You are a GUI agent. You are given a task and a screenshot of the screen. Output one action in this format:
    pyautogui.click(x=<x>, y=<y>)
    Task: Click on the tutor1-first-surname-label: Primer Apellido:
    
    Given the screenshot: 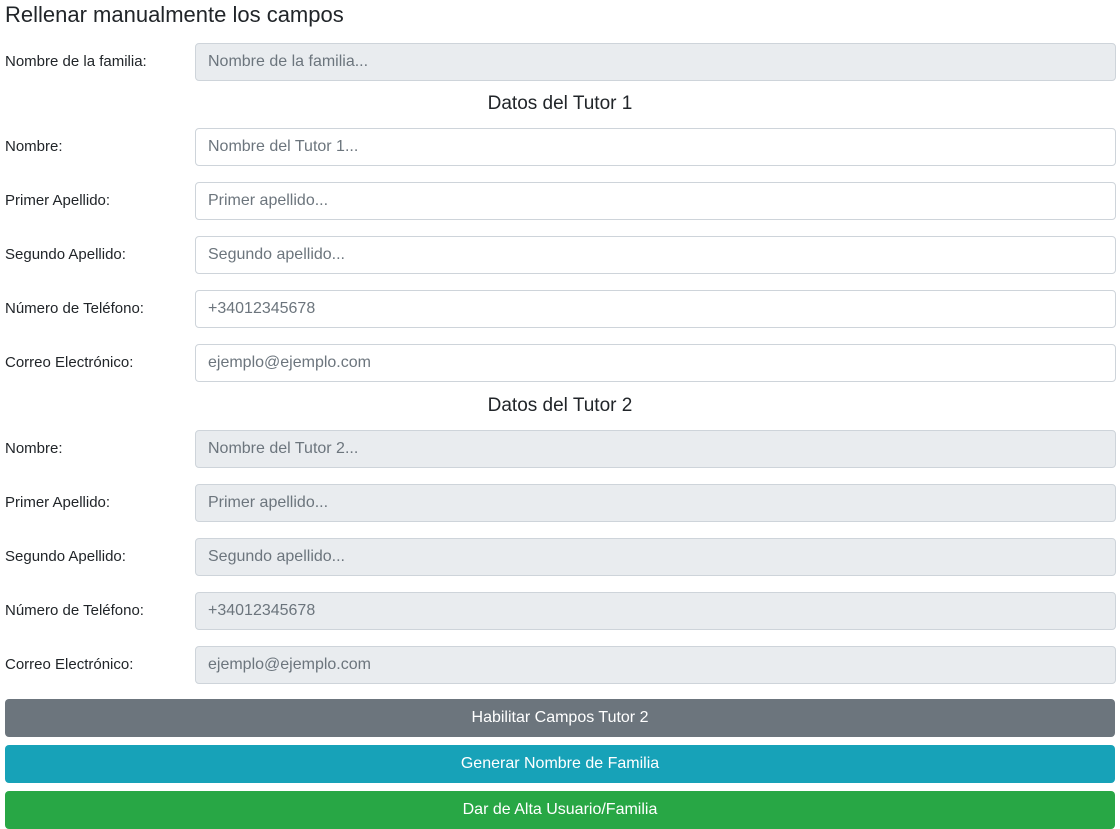 What is the action you would take?
    pyautogui.click(x=58, y=200)
    